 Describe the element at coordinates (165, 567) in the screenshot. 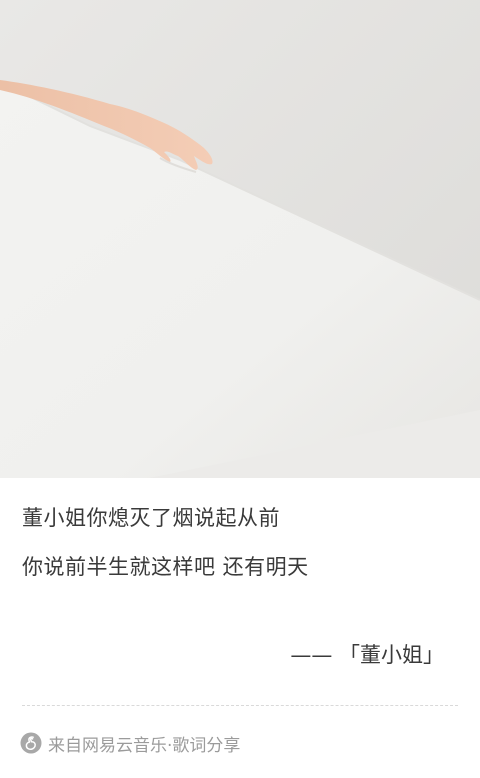

I see `lyric-line: 你说前半生就这样吧 还有明天` at that location.